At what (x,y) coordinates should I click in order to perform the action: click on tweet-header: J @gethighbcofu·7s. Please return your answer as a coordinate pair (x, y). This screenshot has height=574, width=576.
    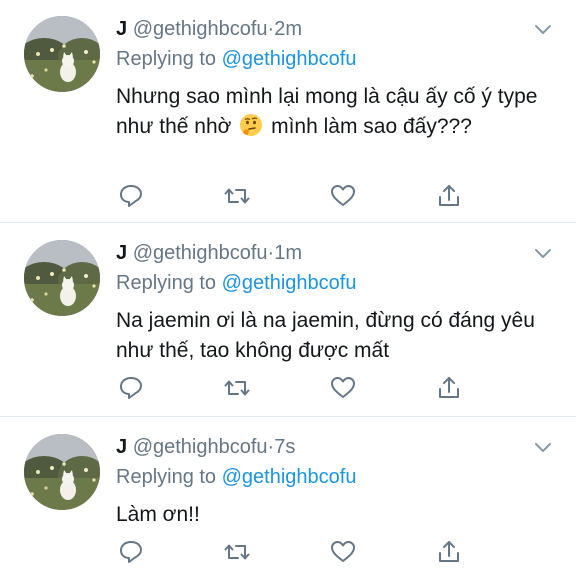
    Looking at the image, I should click on (205, 447).